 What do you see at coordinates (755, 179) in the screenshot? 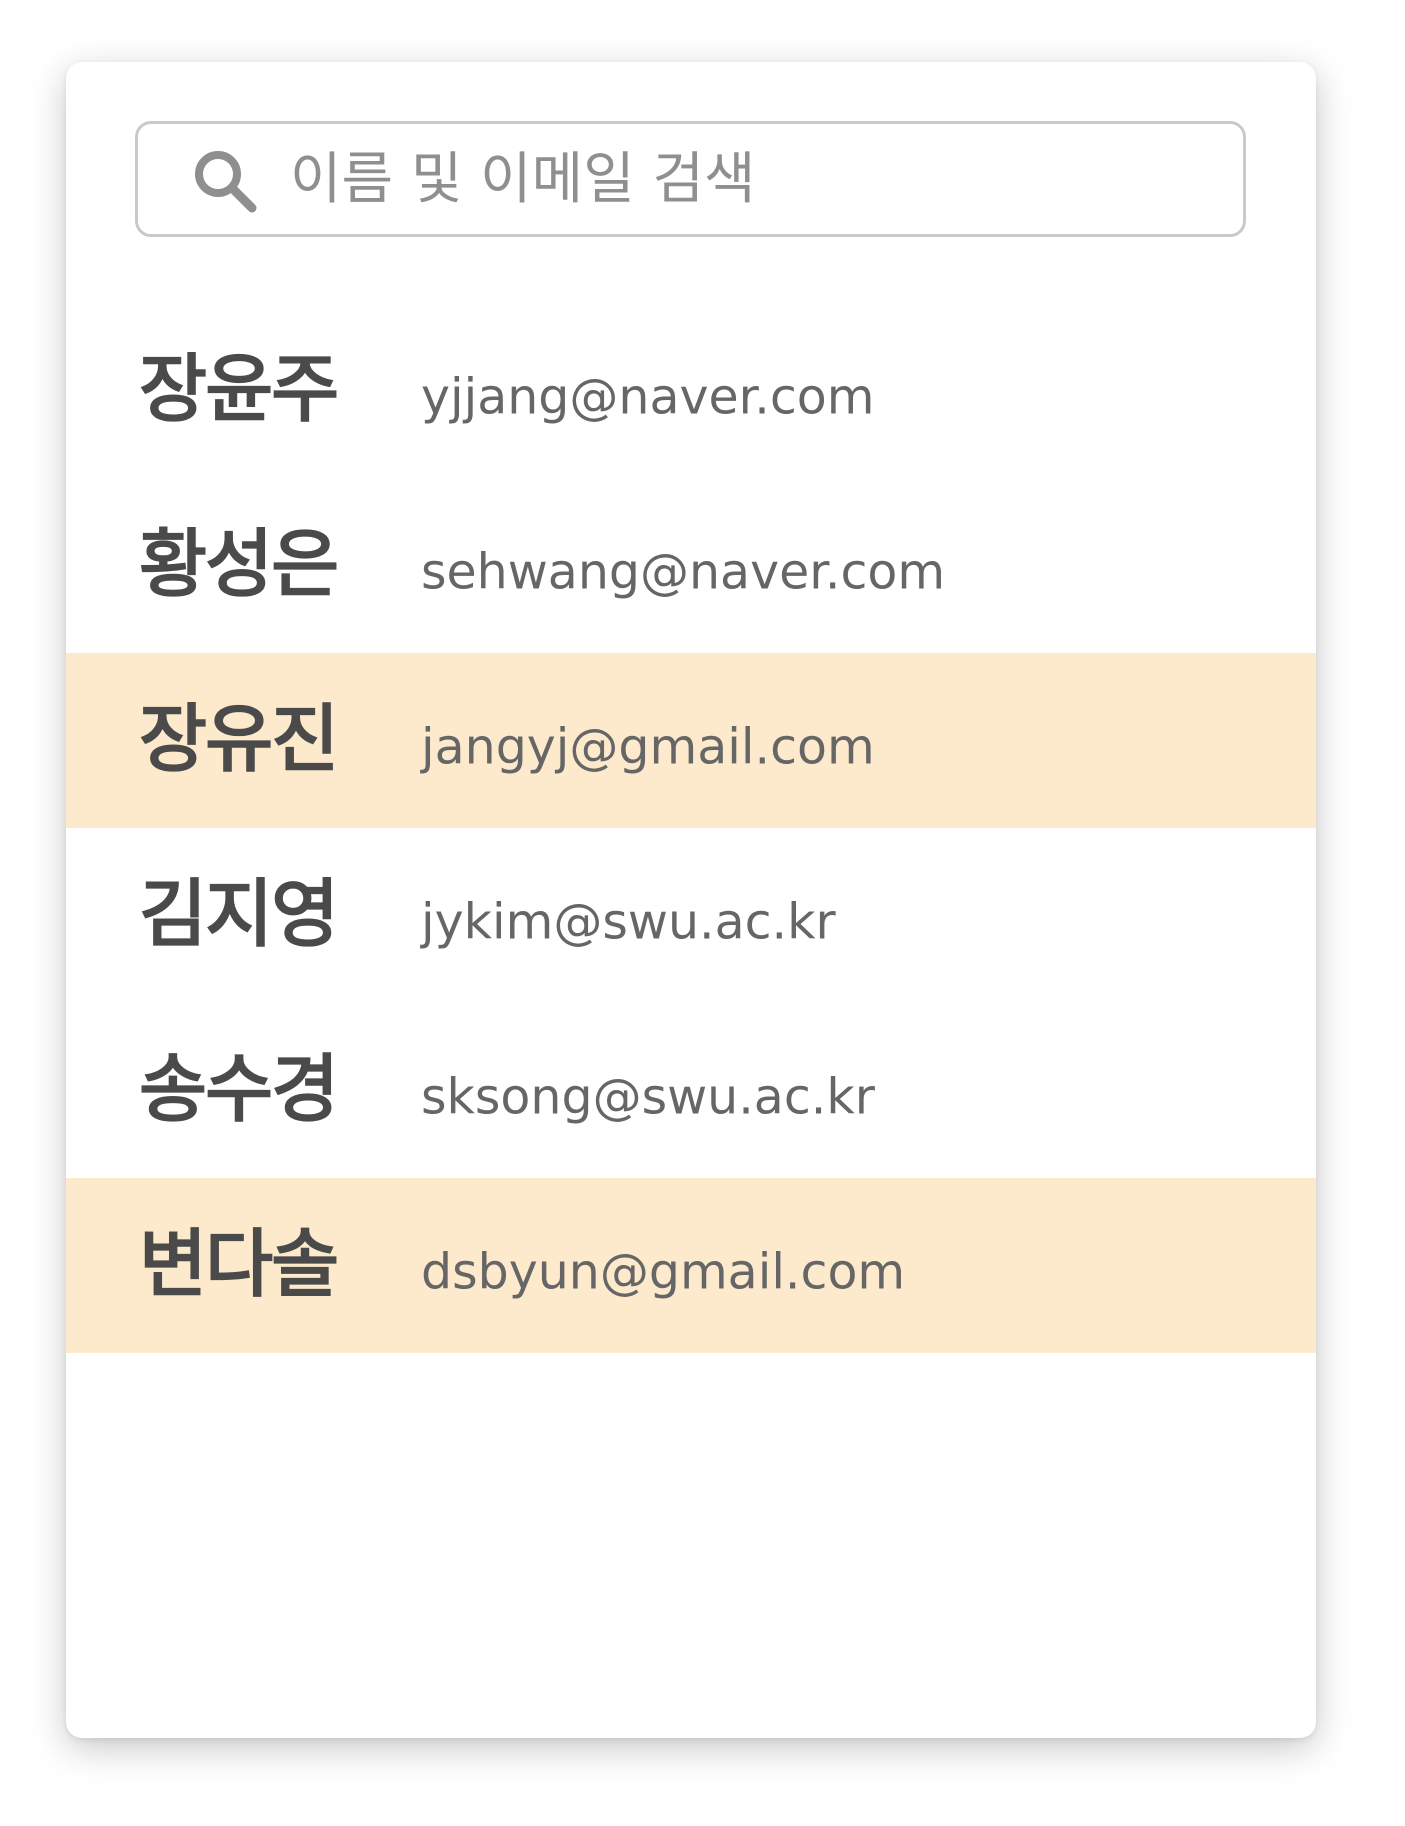
I see `search-input` at bounding box center [755, 179].